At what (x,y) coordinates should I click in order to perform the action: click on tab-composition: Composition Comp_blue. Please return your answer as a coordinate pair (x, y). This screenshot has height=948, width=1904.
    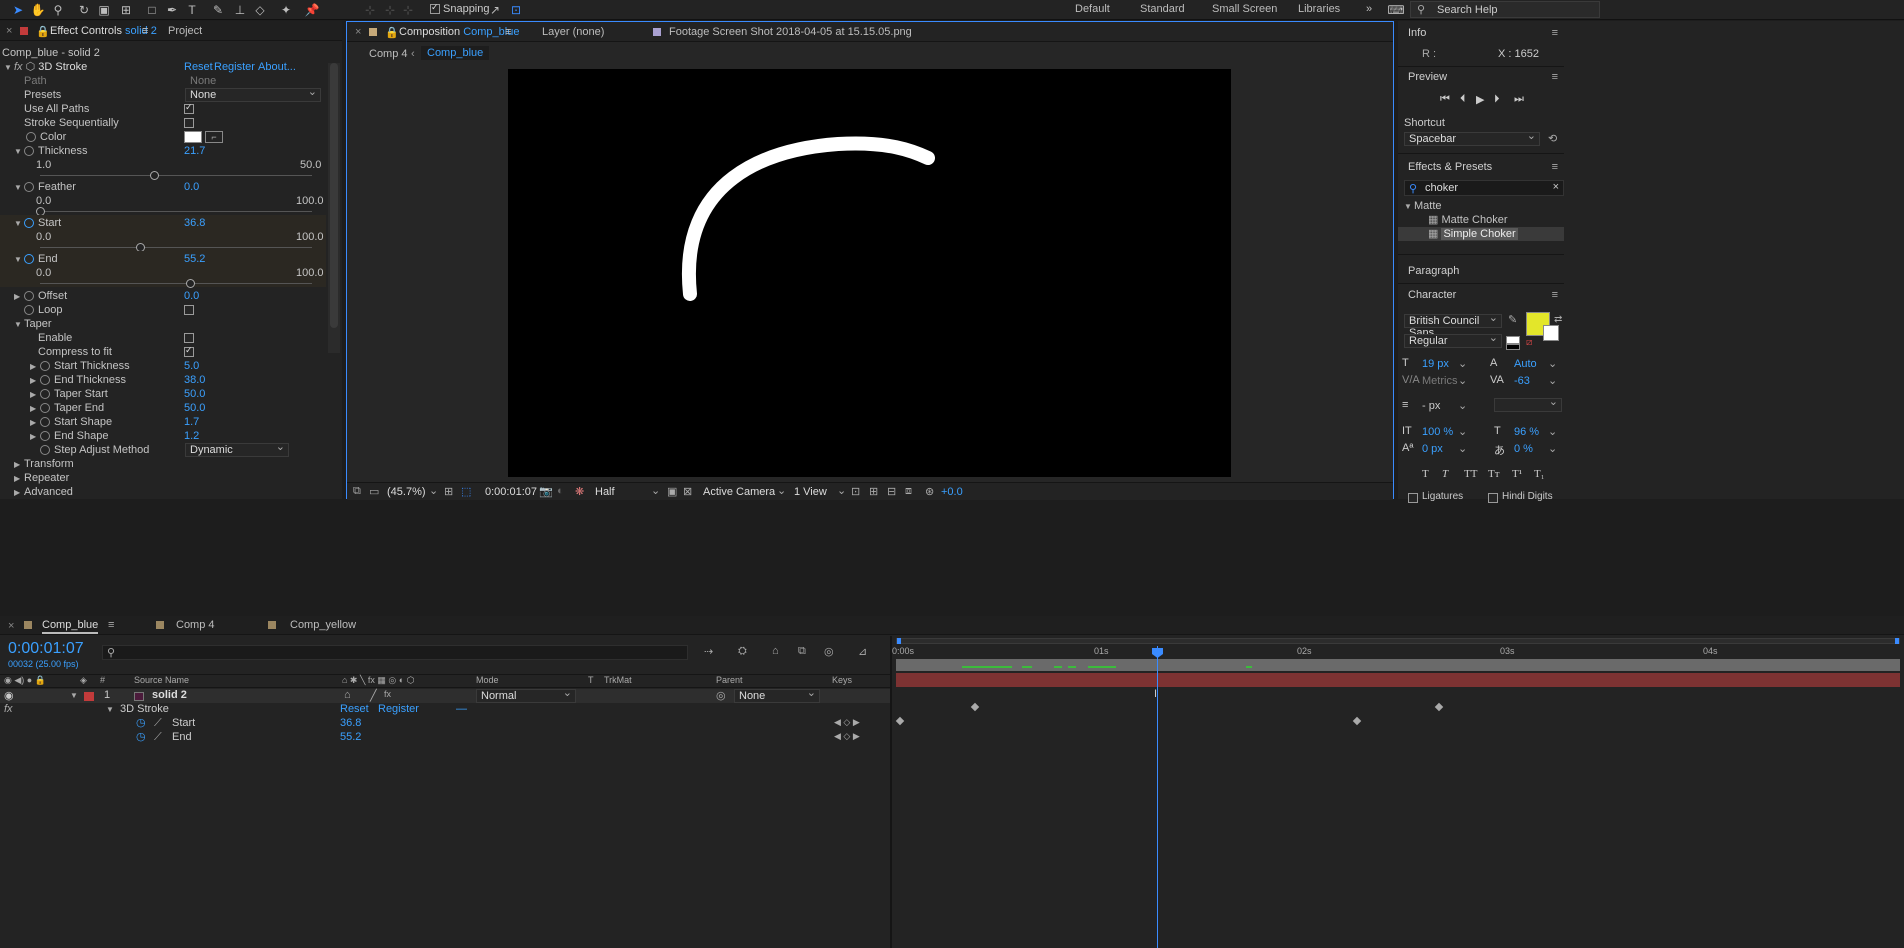
    Looking at the image, I should click on (459, 32).